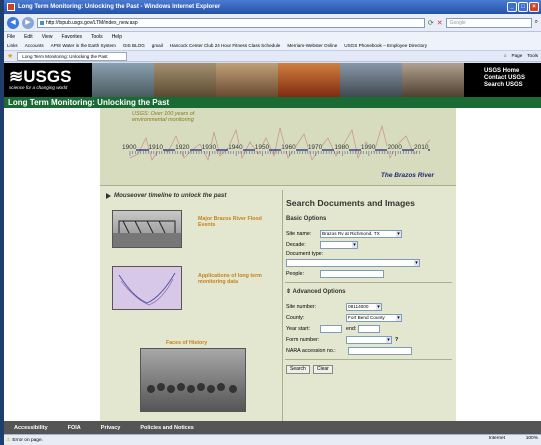  I want to click on search-icon: ⌕, so click(536, 22).